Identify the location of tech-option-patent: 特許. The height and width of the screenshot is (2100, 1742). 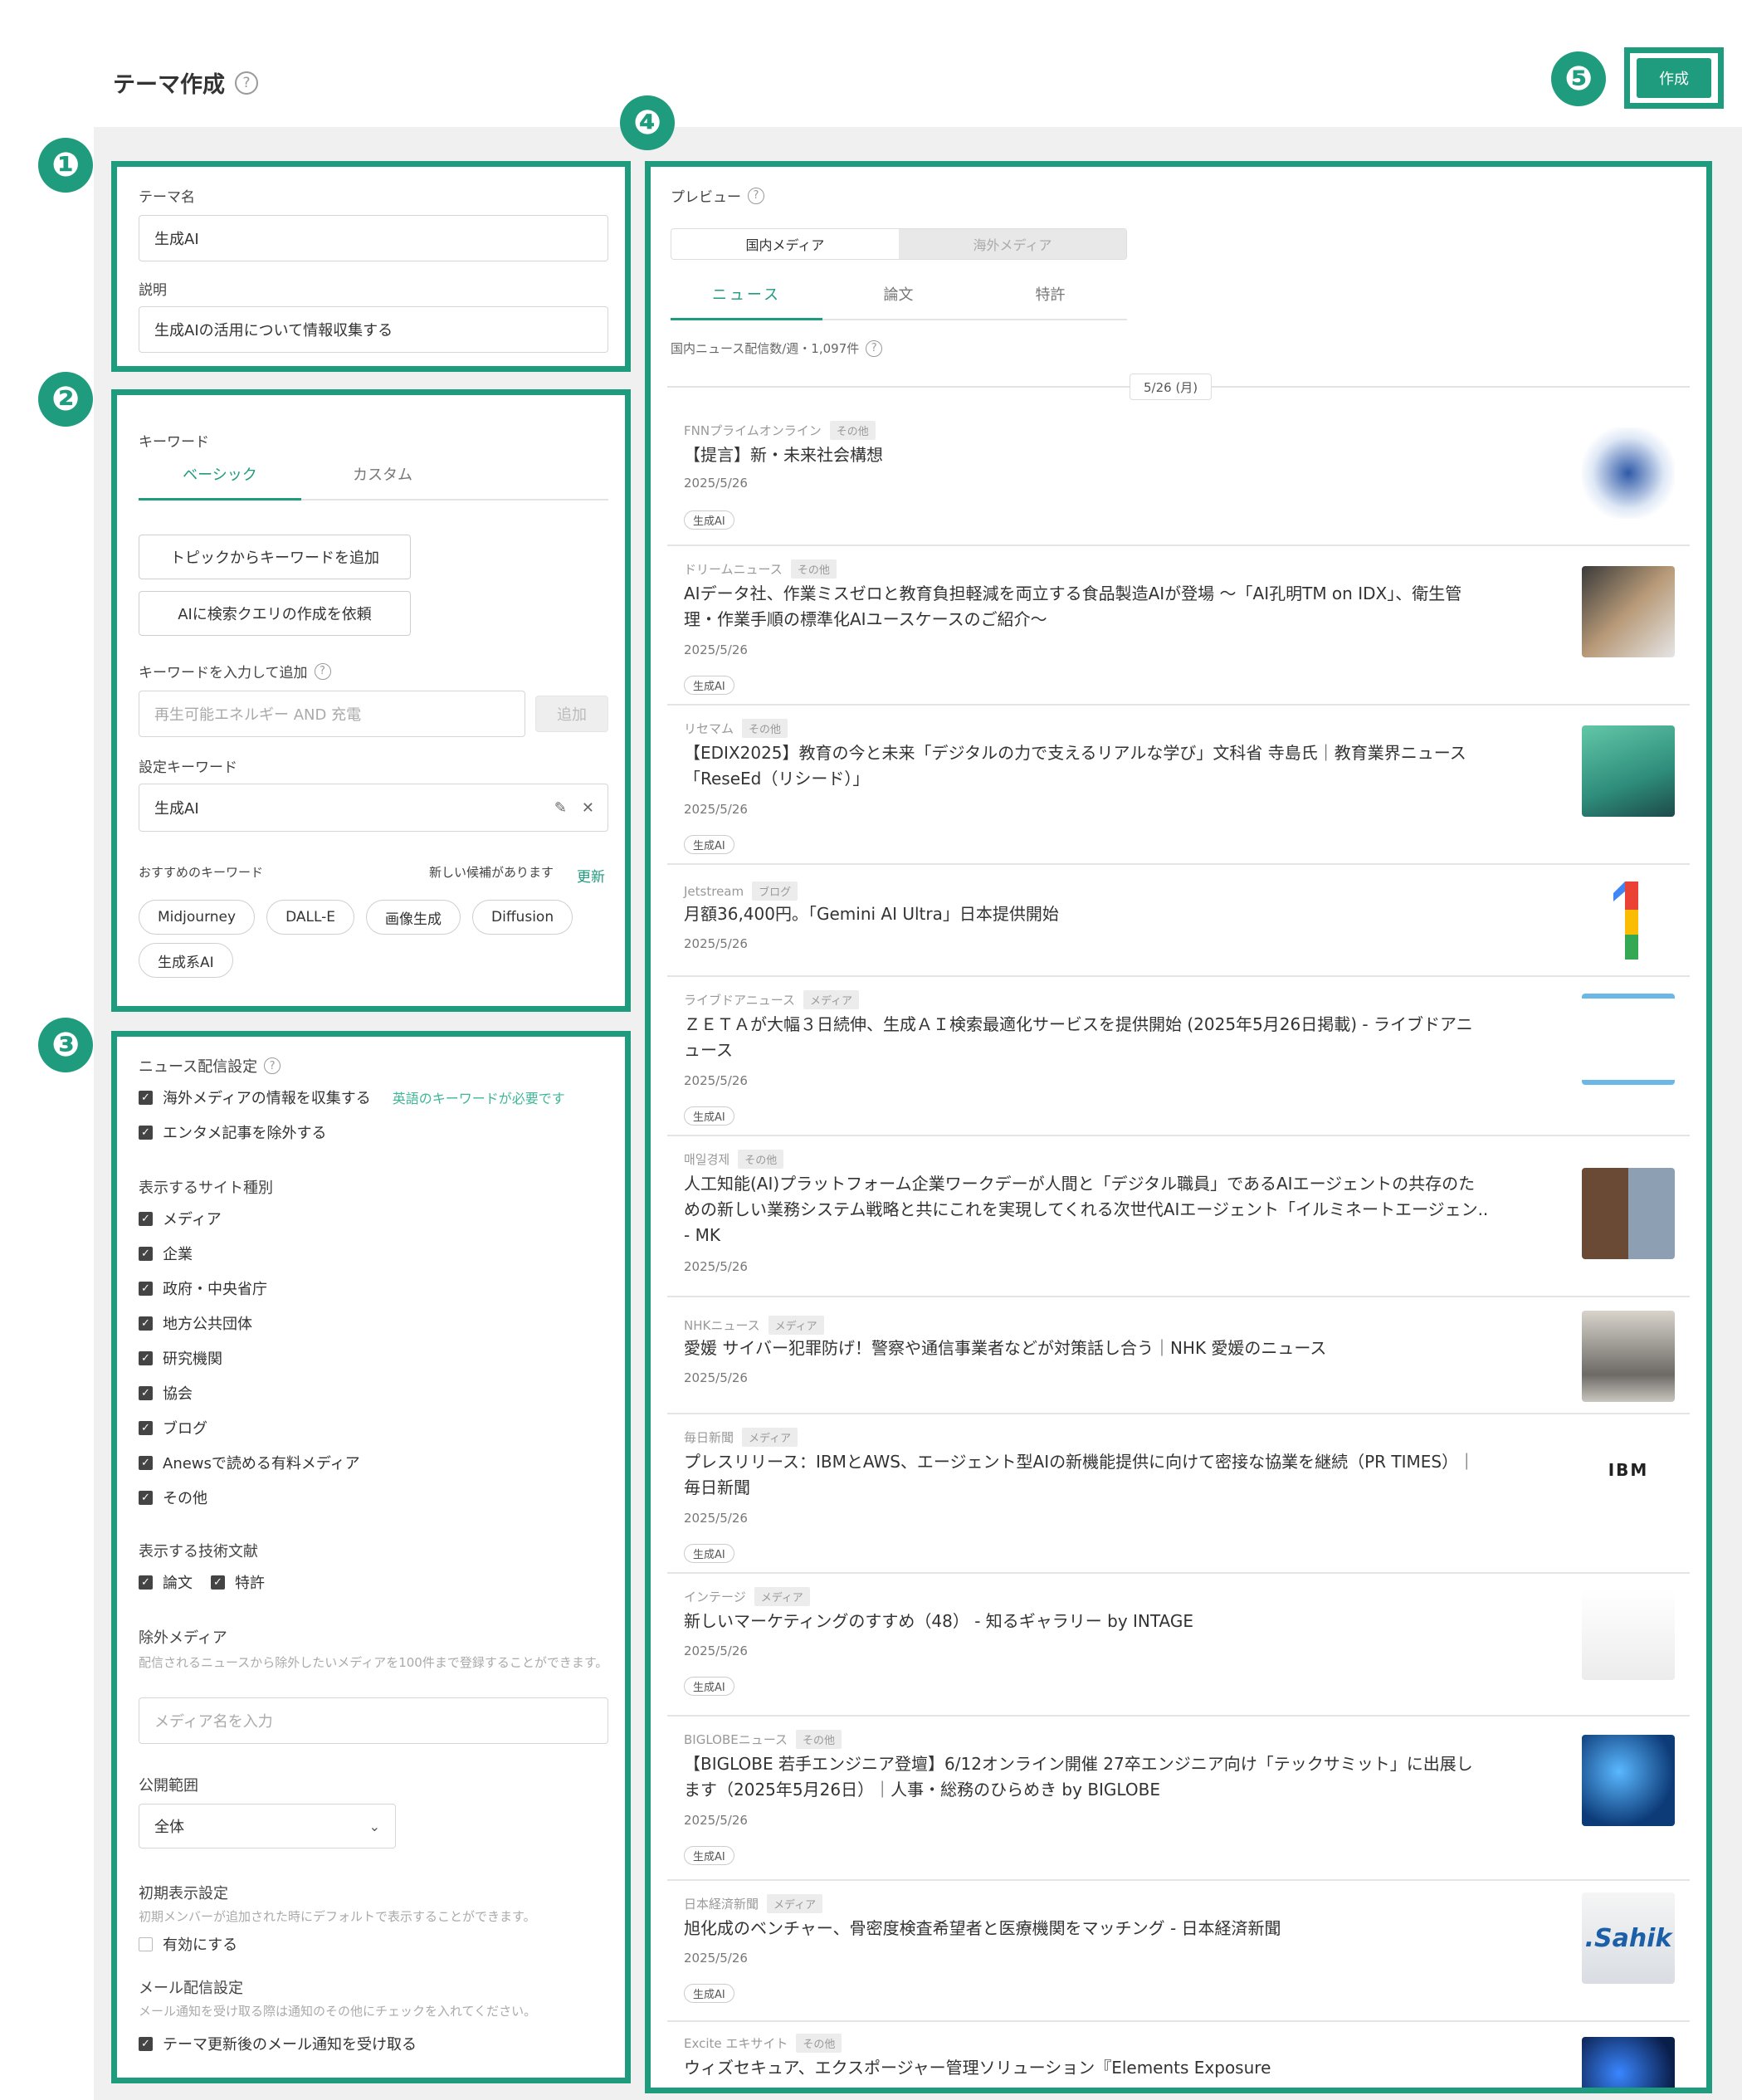
(250, 1582).